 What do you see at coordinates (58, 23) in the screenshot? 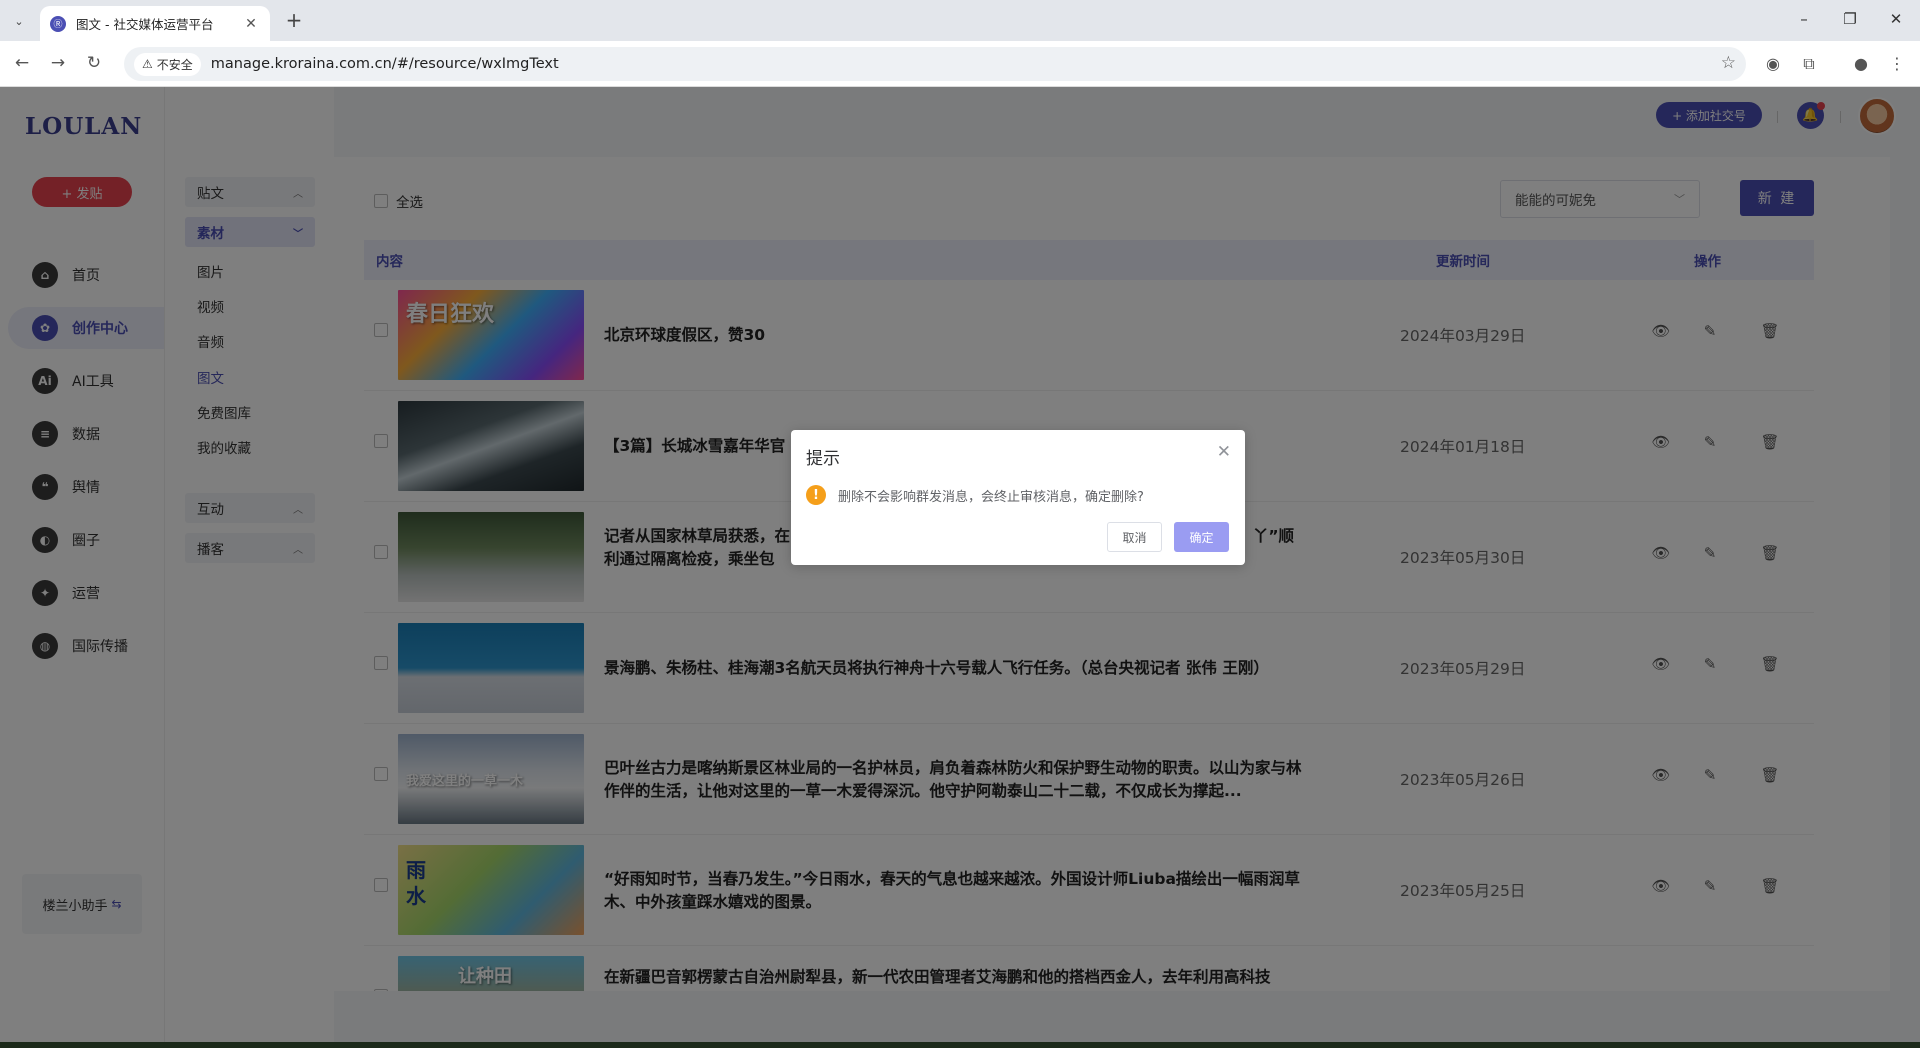
I see `tab-favicon-icon: Ⓡ` at bounding box center [58, 23].